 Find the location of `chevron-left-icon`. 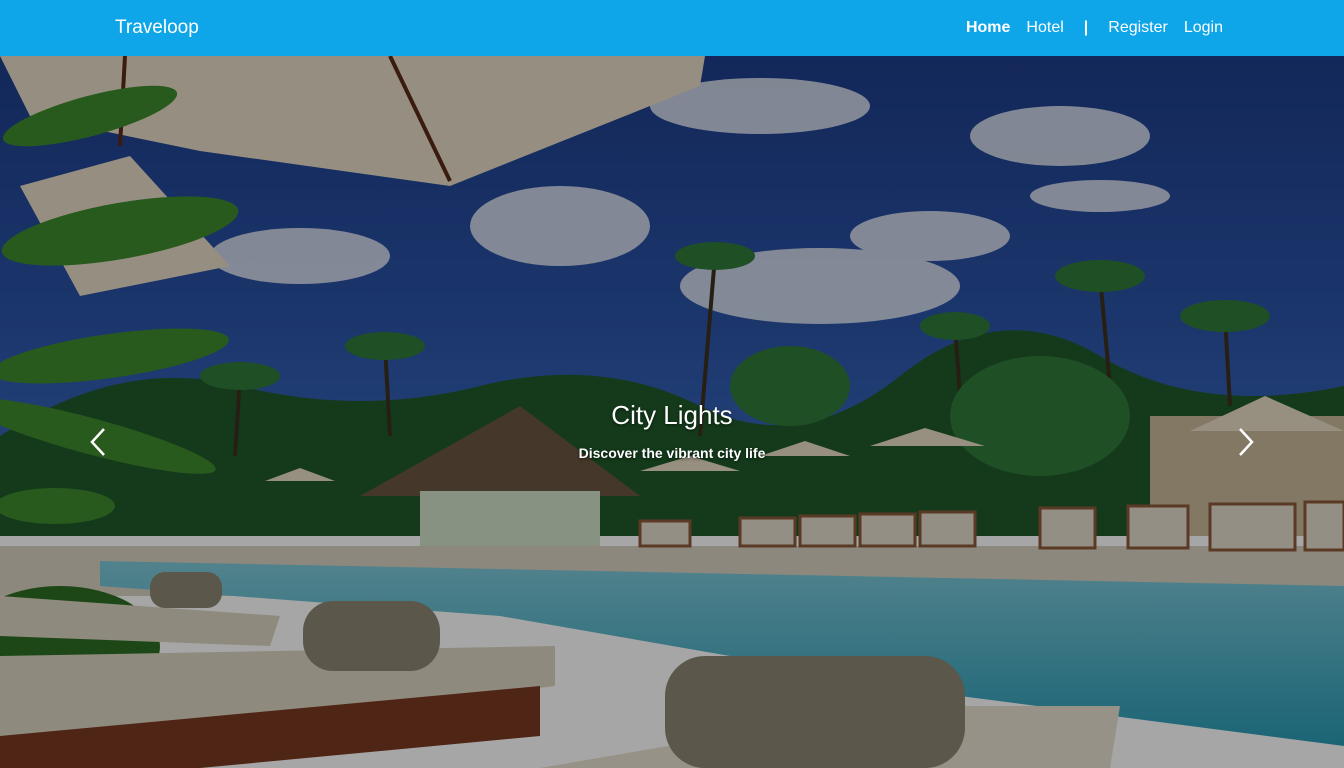

chevron-left-icon is located at coordinates (97, 442).